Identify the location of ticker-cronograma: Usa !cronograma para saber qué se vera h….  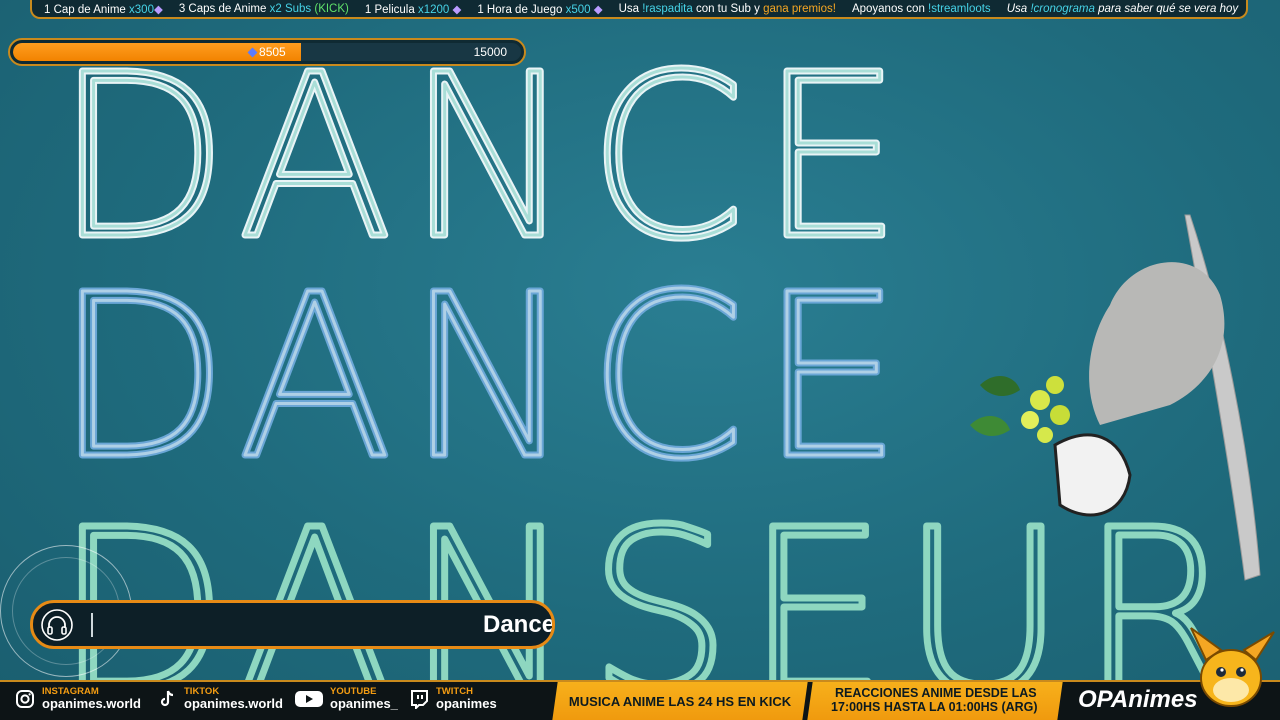
(1122, 8).